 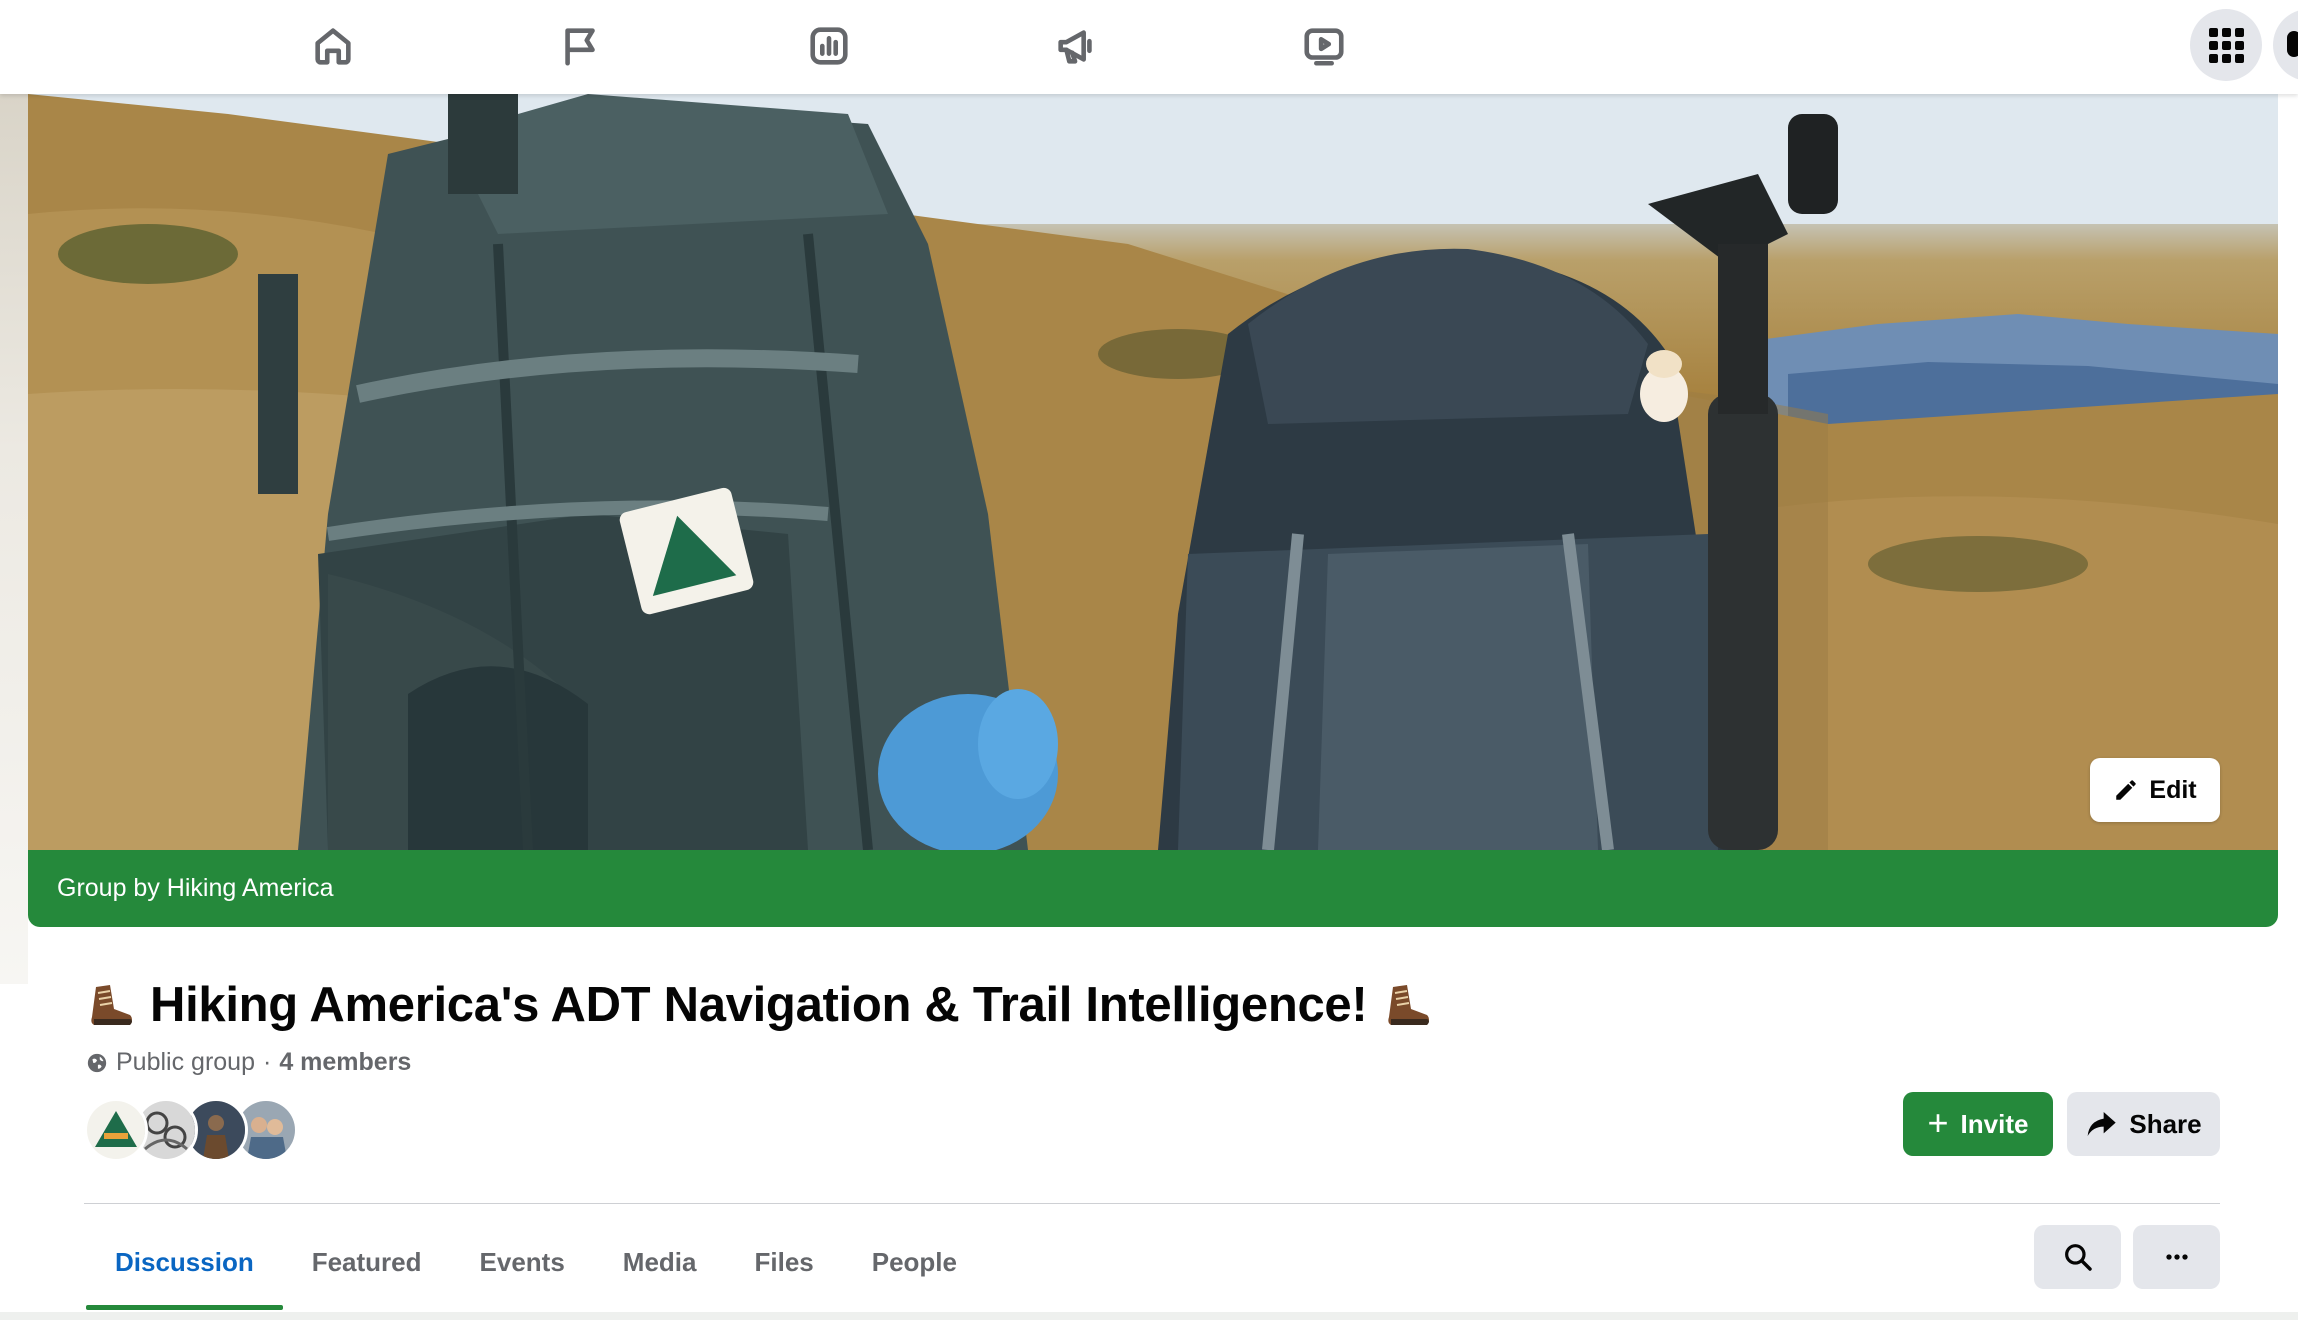 What do you see at coordinates (1153, 888) in the screenshot?
I see `group-owner-band: Group by Hiking America` at bounding box center [1153, 888].